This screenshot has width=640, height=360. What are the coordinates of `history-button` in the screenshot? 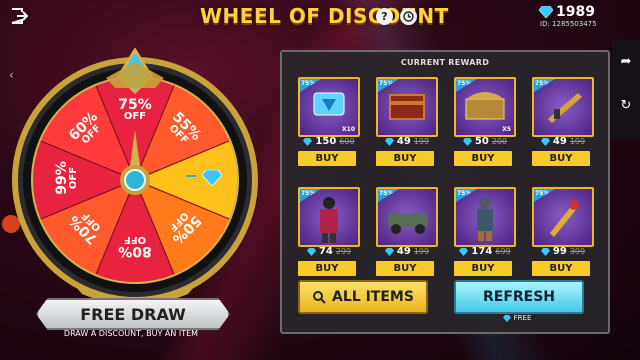 It's located at (408, 16).